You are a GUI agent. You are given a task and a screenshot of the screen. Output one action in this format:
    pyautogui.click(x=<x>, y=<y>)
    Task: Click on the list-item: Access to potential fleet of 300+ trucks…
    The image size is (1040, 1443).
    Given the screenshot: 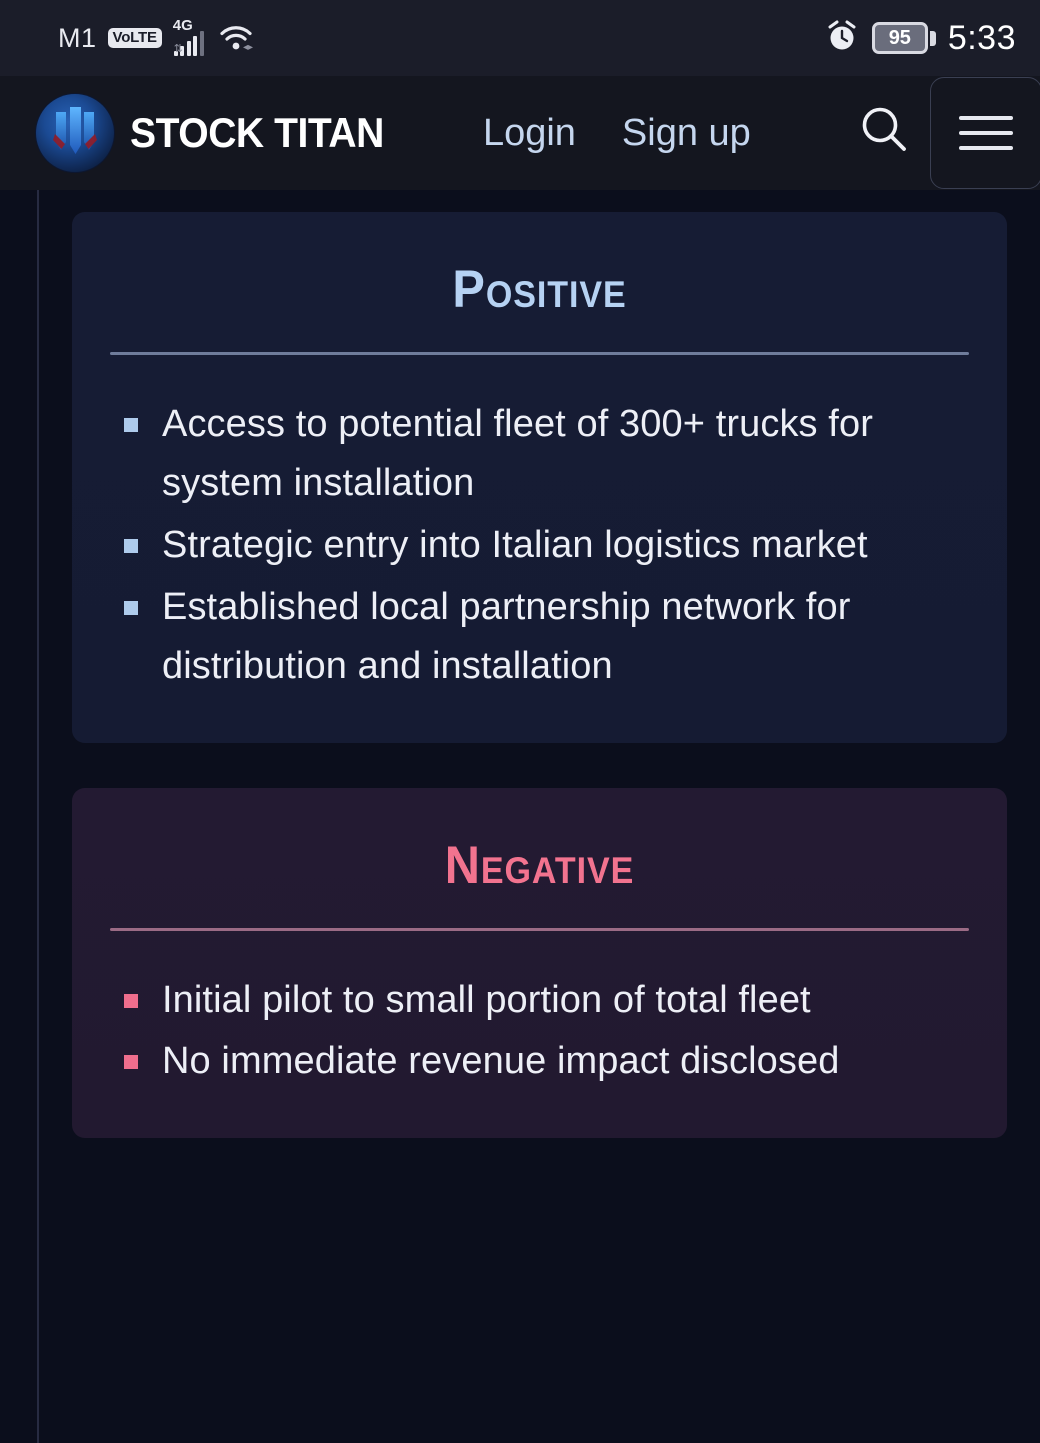 What is the action you would take?
    pyautogui.click(x=539, y=454)
    